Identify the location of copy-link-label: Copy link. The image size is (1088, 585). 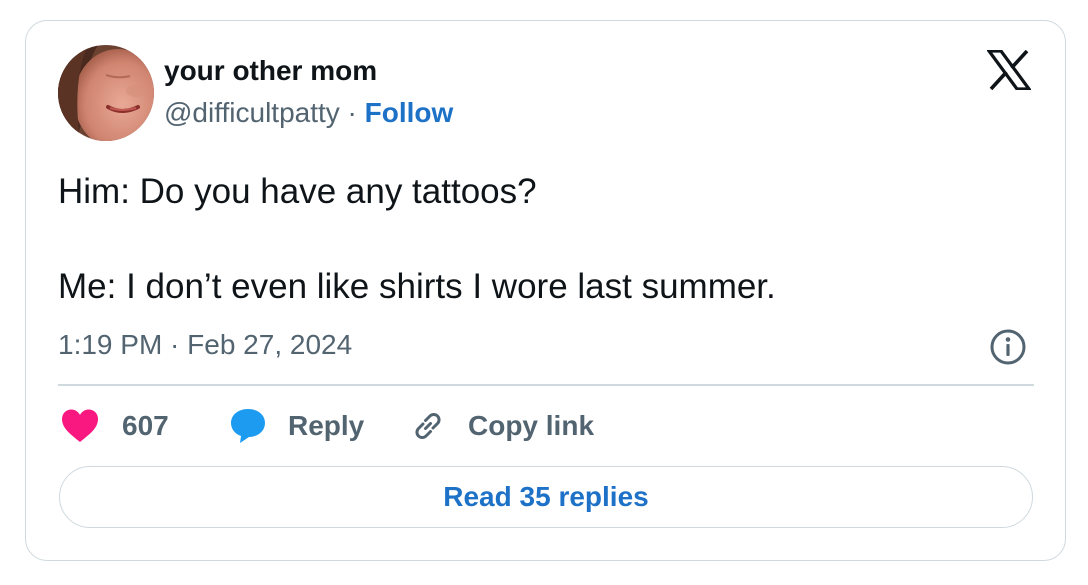
(531, 425).